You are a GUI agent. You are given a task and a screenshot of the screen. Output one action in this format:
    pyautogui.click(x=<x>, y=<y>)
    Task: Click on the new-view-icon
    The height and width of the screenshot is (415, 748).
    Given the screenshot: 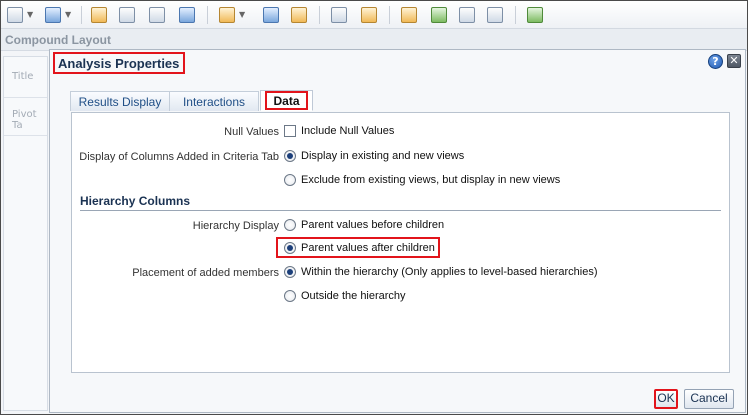 What is the action you would take?
    pyautogui.click(x=227, y=15)
    